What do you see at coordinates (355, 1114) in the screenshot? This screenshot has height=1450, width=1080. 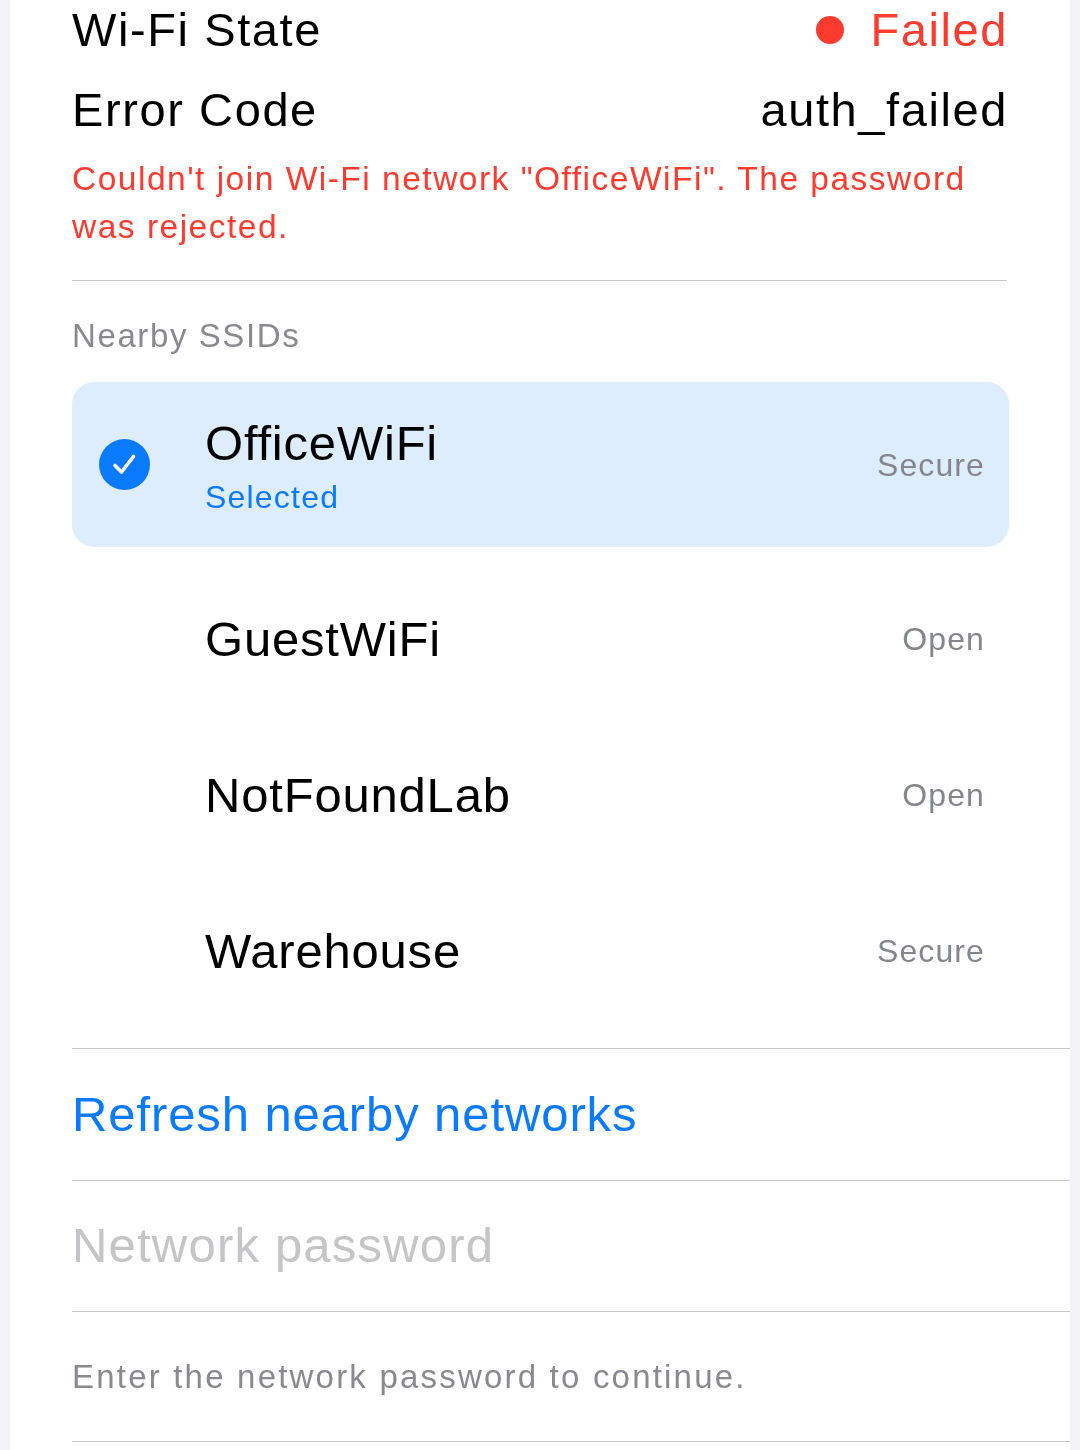 I see `refresh-link: Refresh nearby networks` at bounding box center [355, 1114].